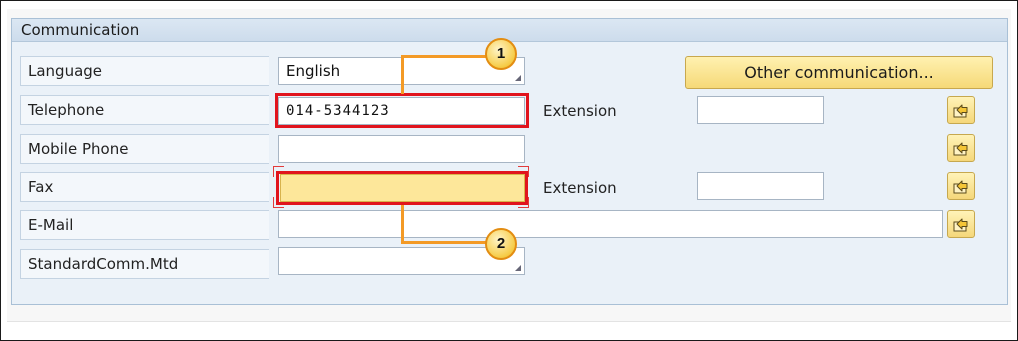  I want to click on telephone-more-button, so click(961, 110).